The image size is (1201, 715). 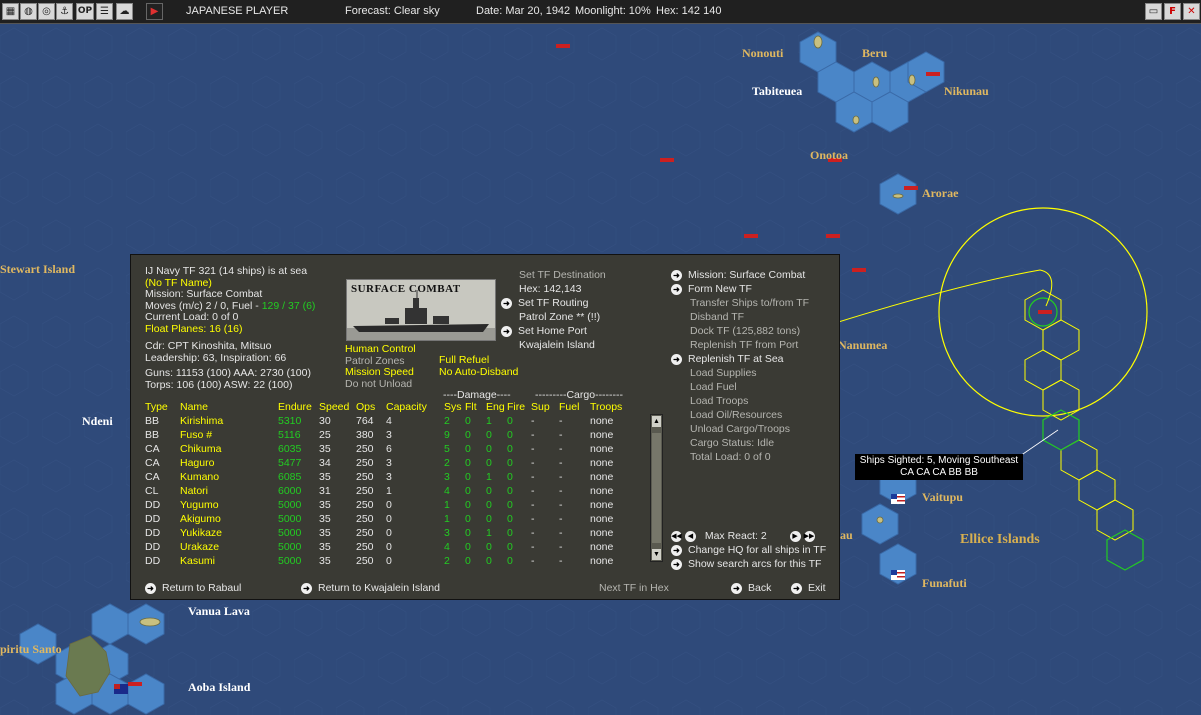 What do you see at coordinates (229, 407) in the screenshot?
I see `col-name: Name` at bounding box center [229, 407].